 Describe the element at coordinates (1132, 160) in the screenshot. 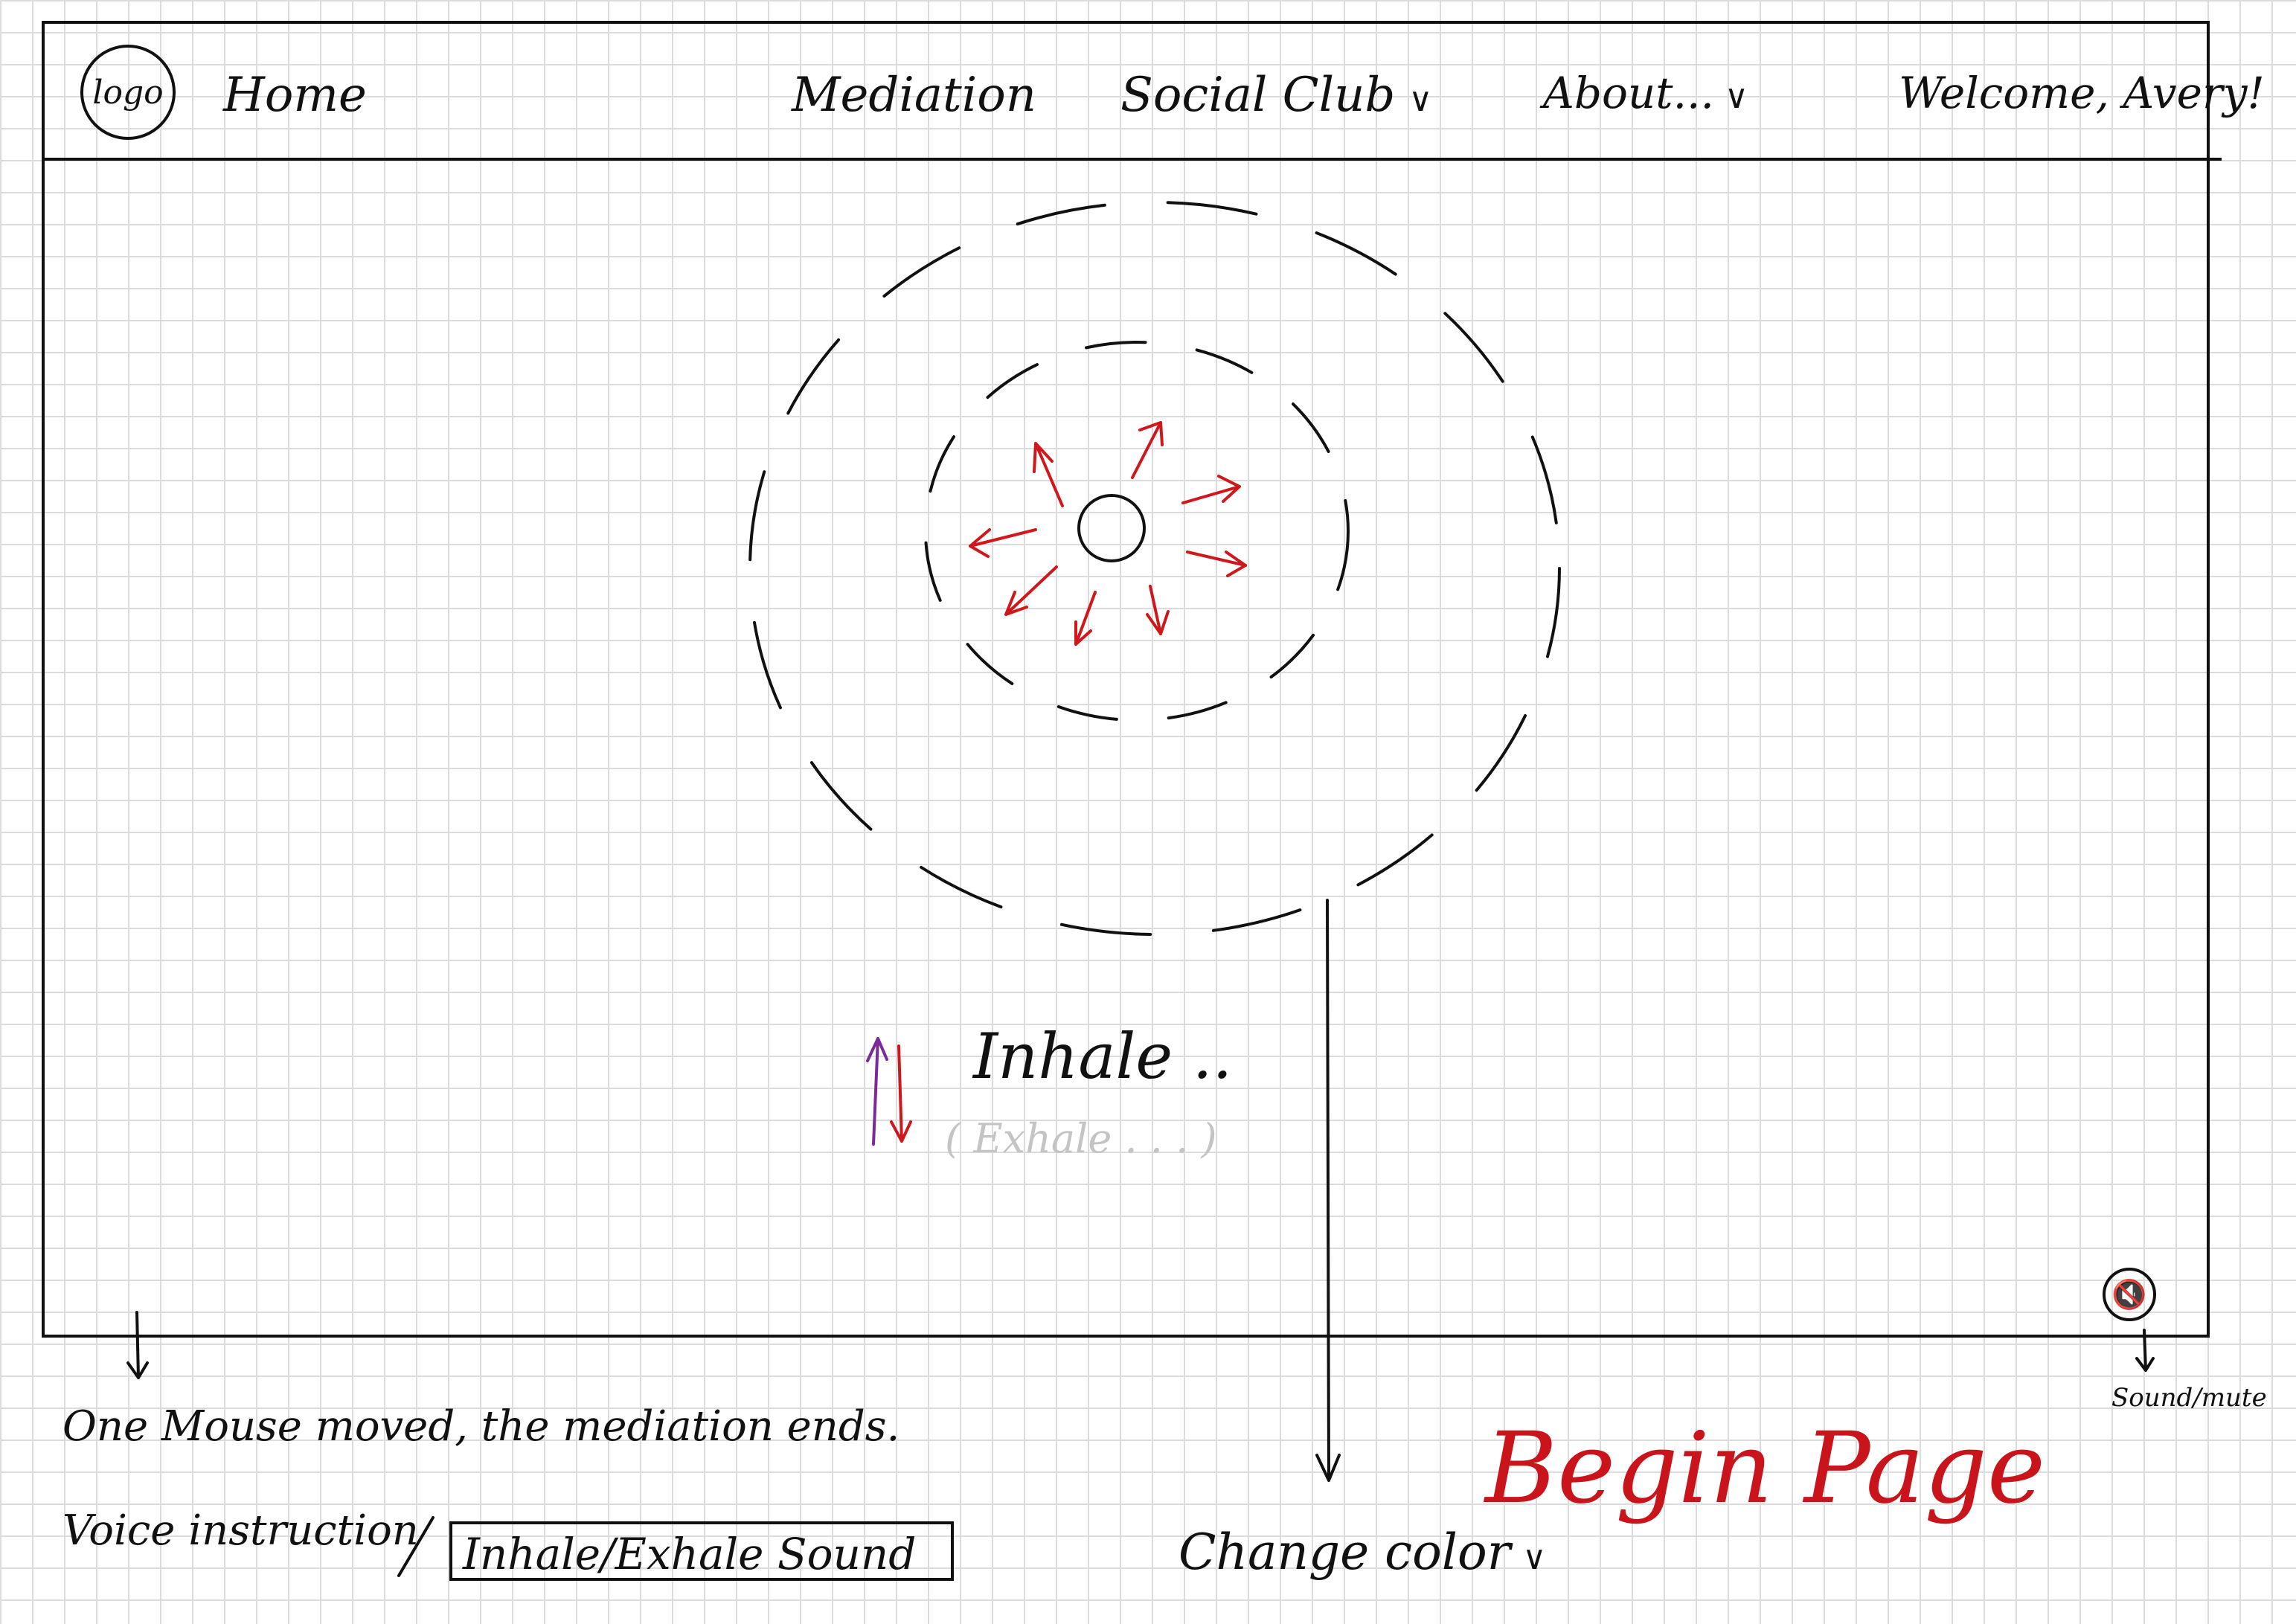

I see `navbar-divider` at that location.